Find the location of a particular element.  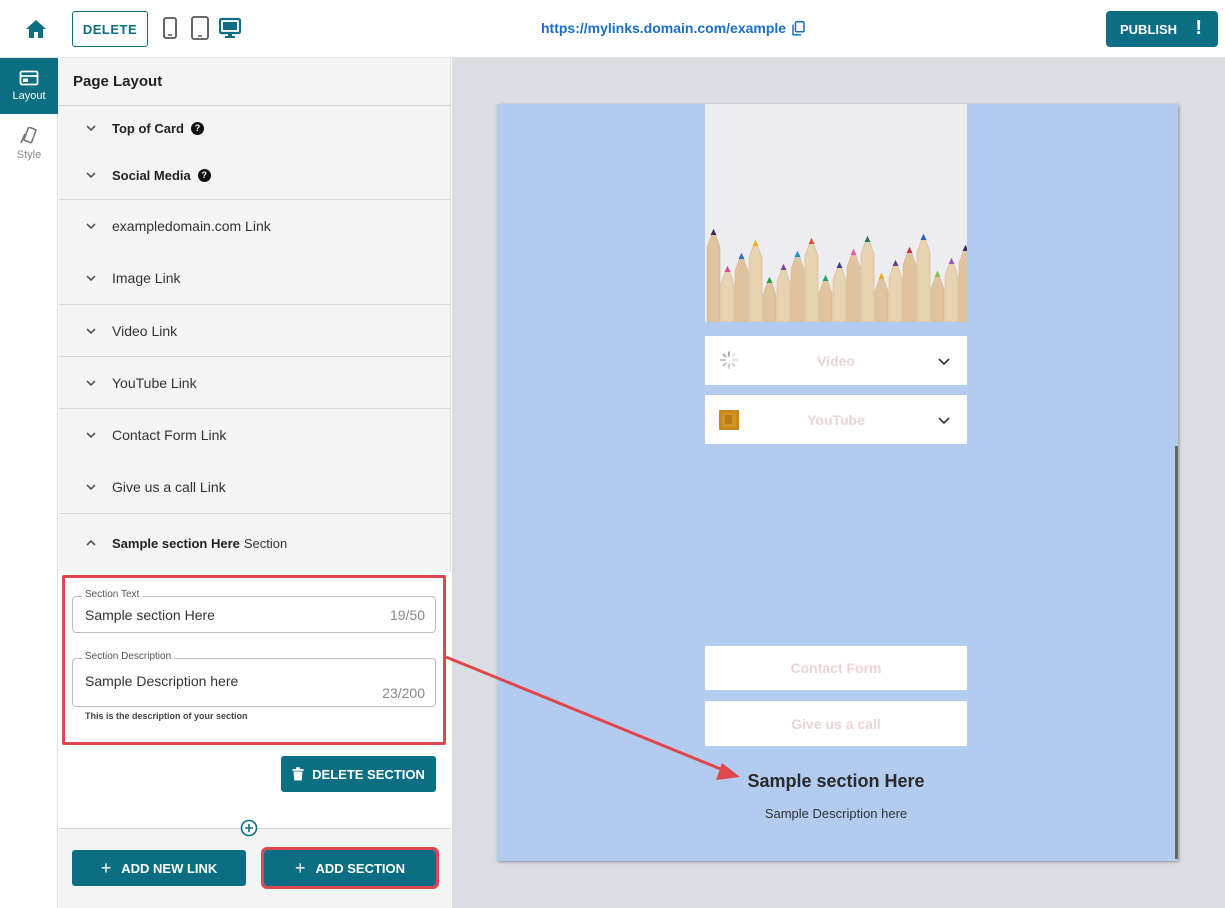

section-suffix: Section is located at coordinates (265, 543).